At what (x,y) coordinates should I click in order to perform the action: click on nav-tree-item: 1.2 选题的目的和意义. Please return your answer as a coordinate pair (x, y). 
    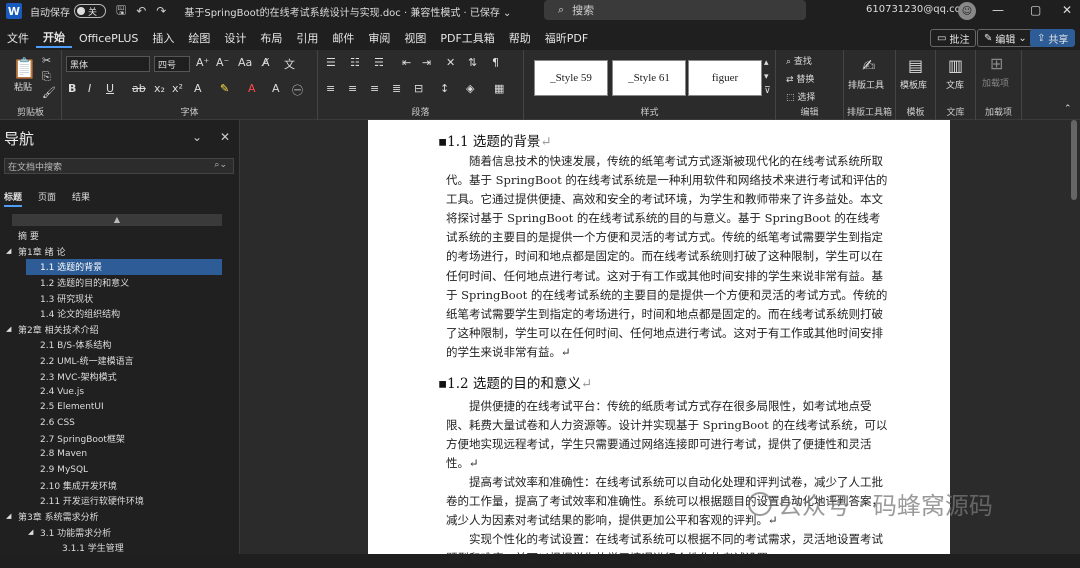
    Looking at the image, I should click on (120, 283).